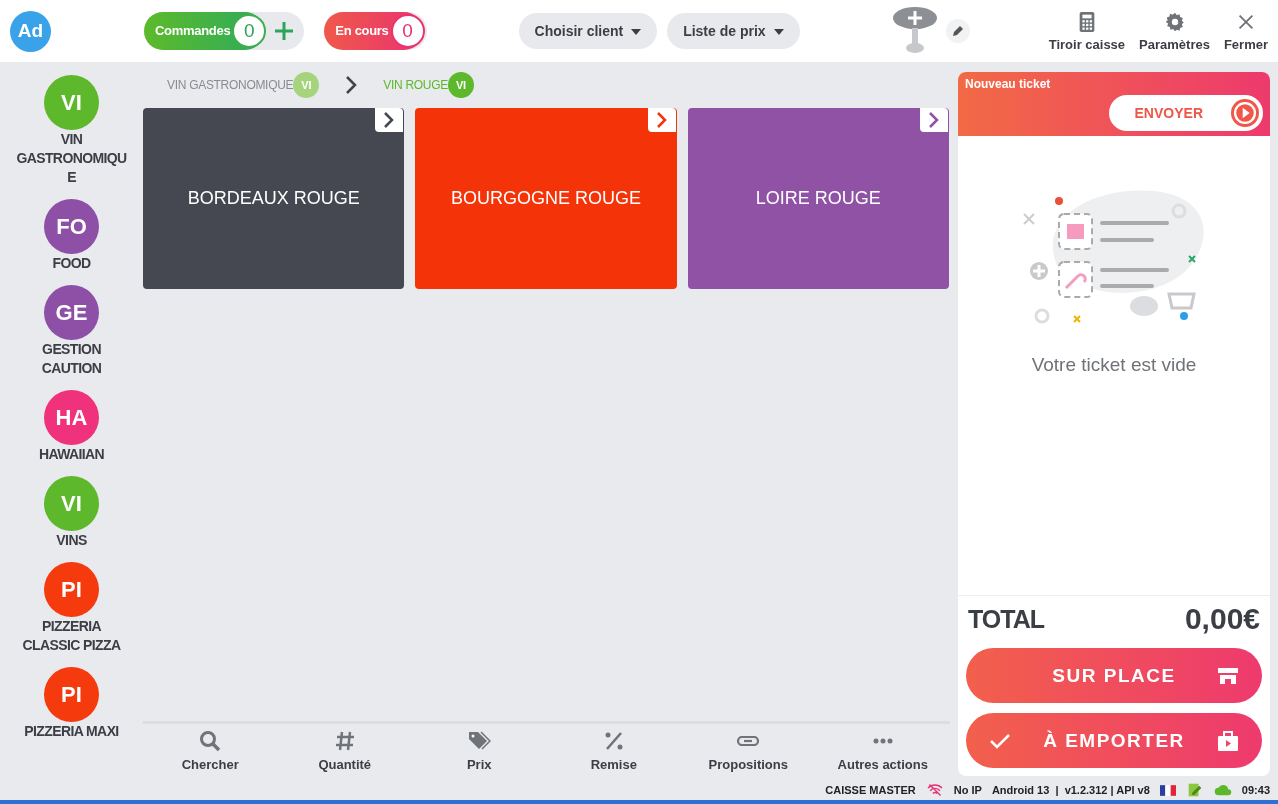 This screenshot has width=1278, height=804. I want to click on system-info: Android 13 | v1.2.312 | API v8, so click(1070, 790).